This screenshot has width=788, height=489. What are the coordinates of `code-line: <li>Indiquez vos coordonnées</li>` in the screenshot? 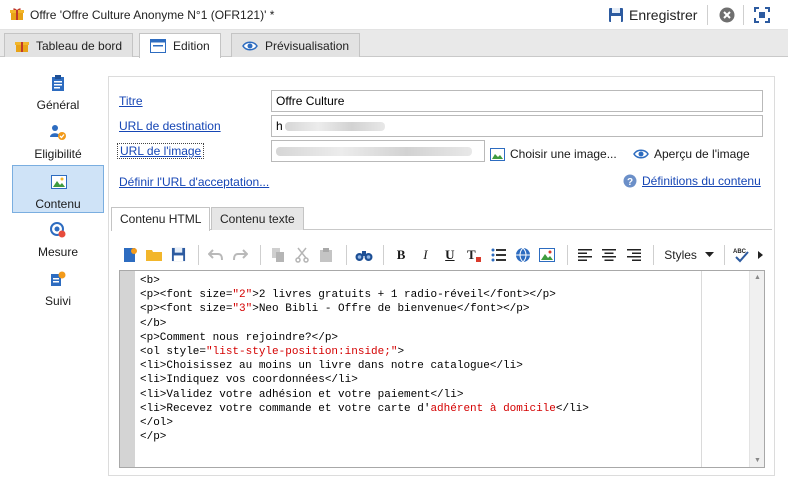 It's located at (417, 380).